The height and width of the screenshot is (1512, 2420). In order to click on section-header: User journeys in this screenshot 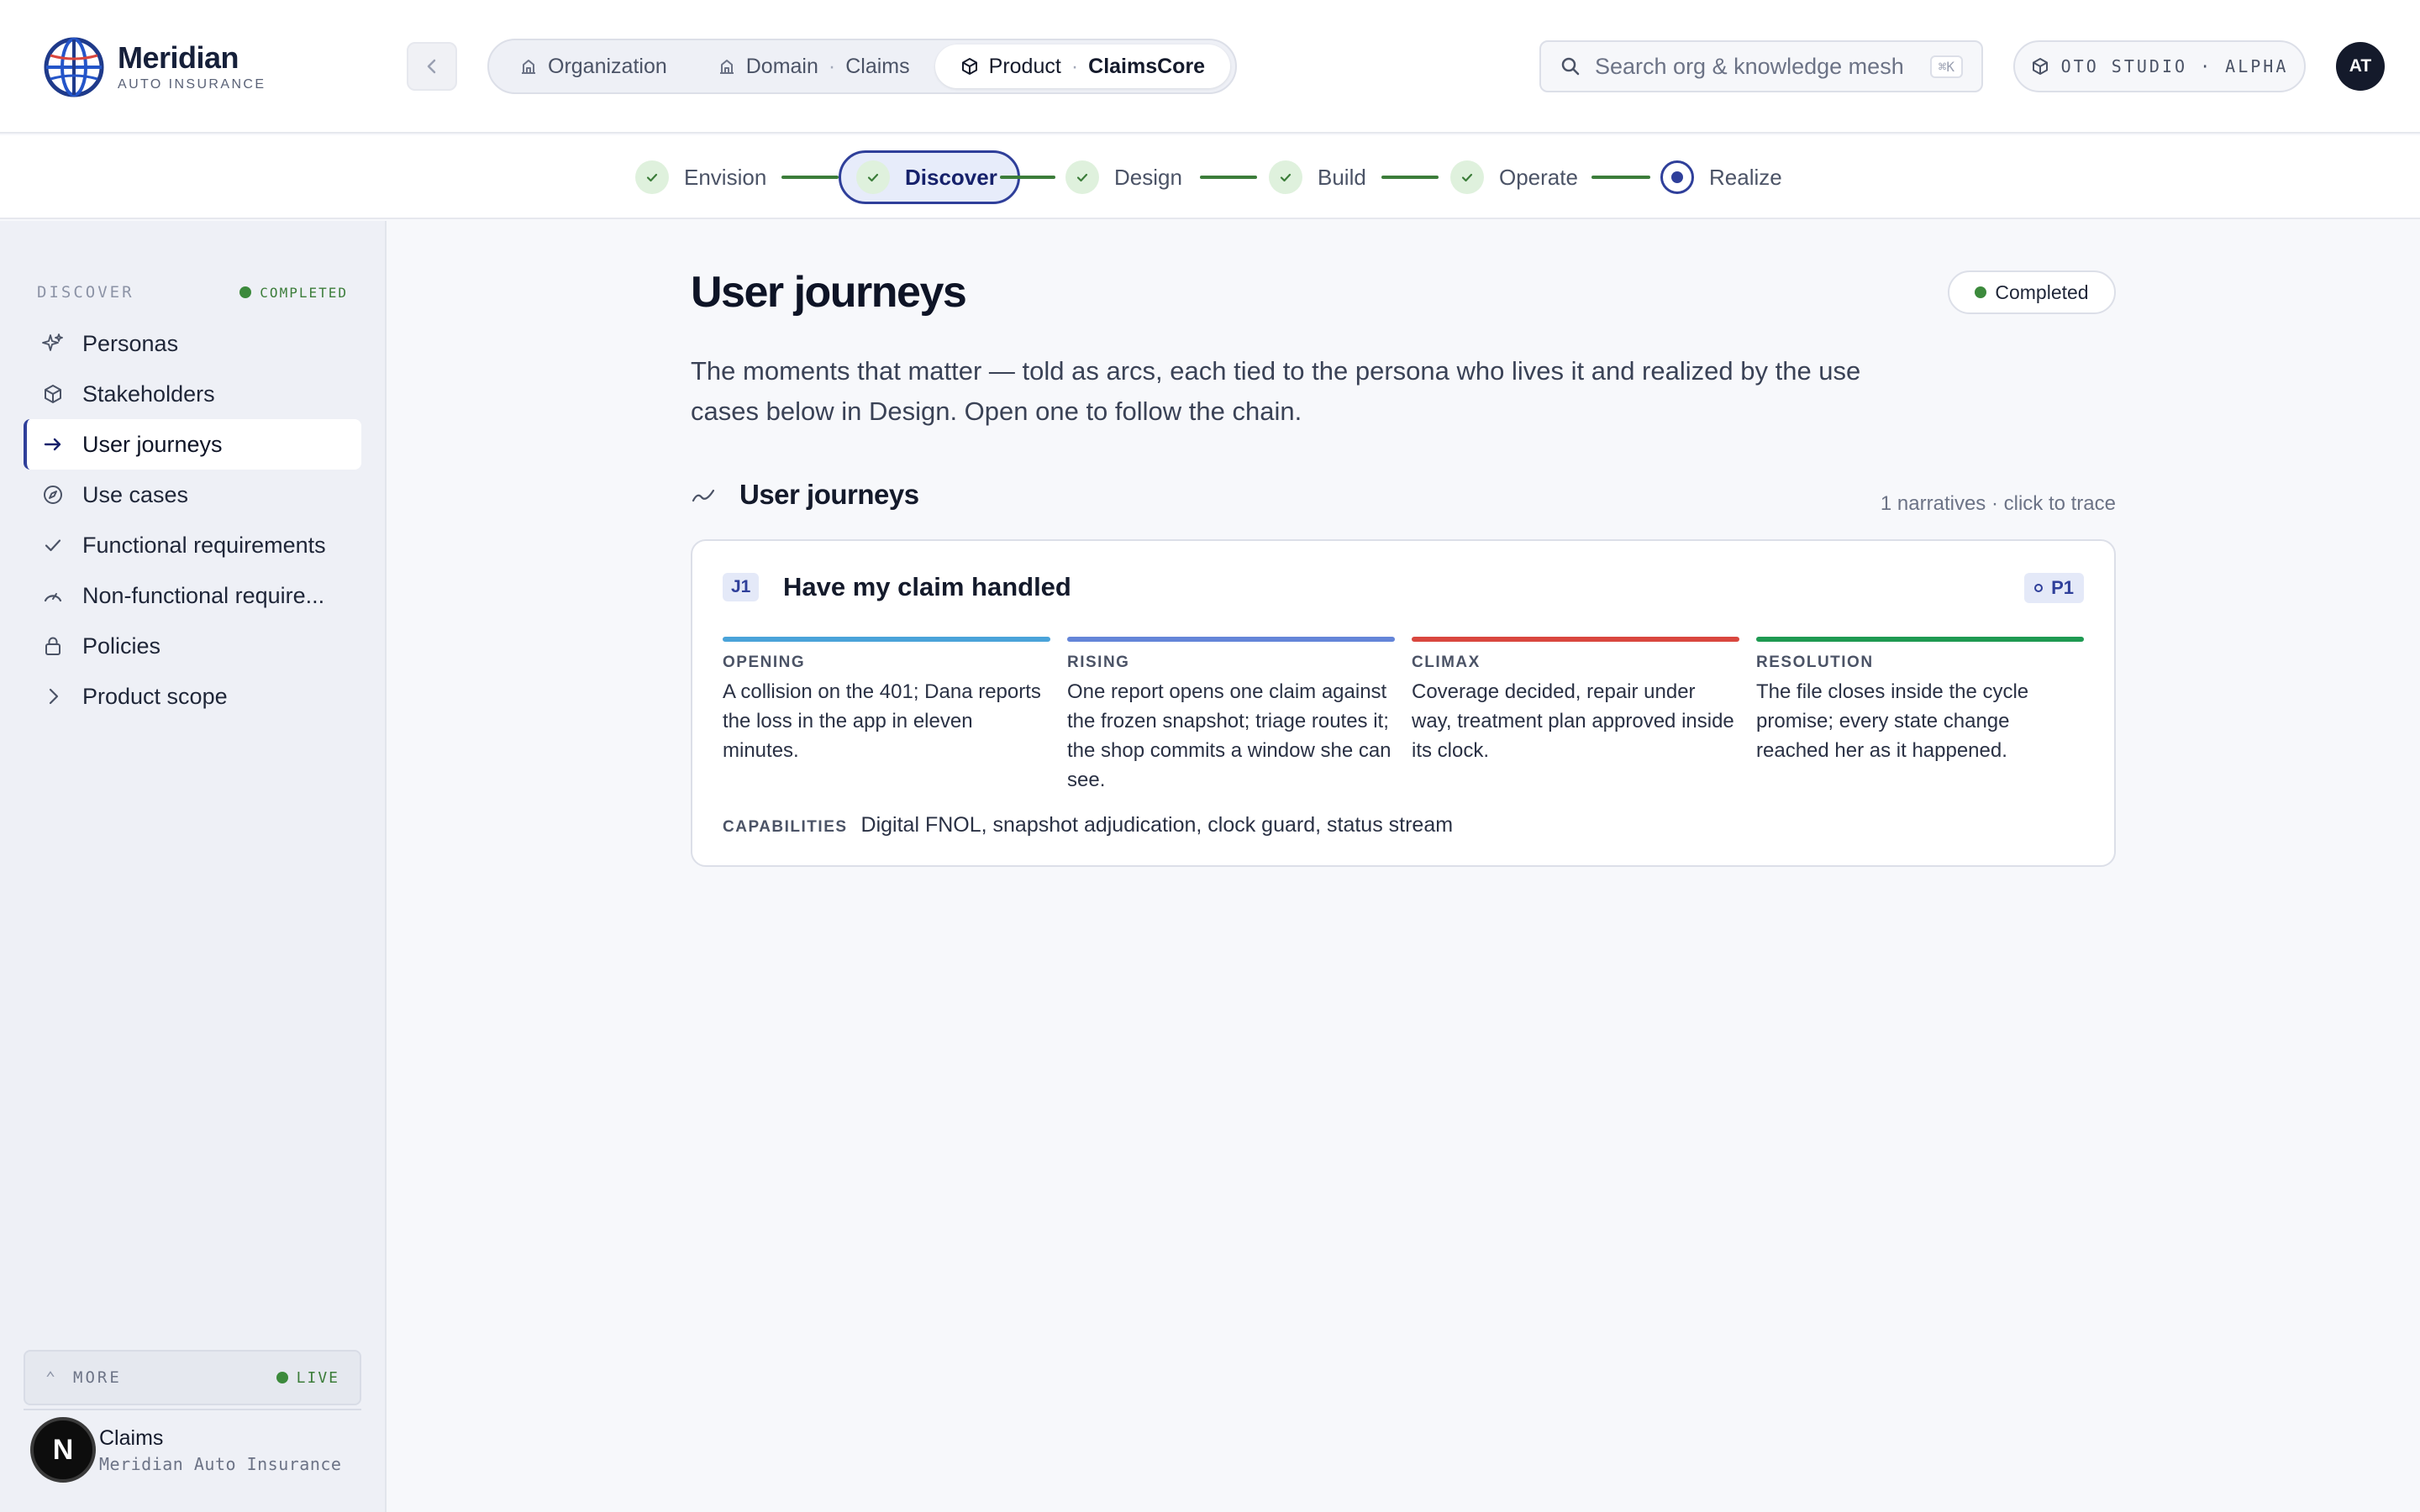, I will do `click(805, 495)`.